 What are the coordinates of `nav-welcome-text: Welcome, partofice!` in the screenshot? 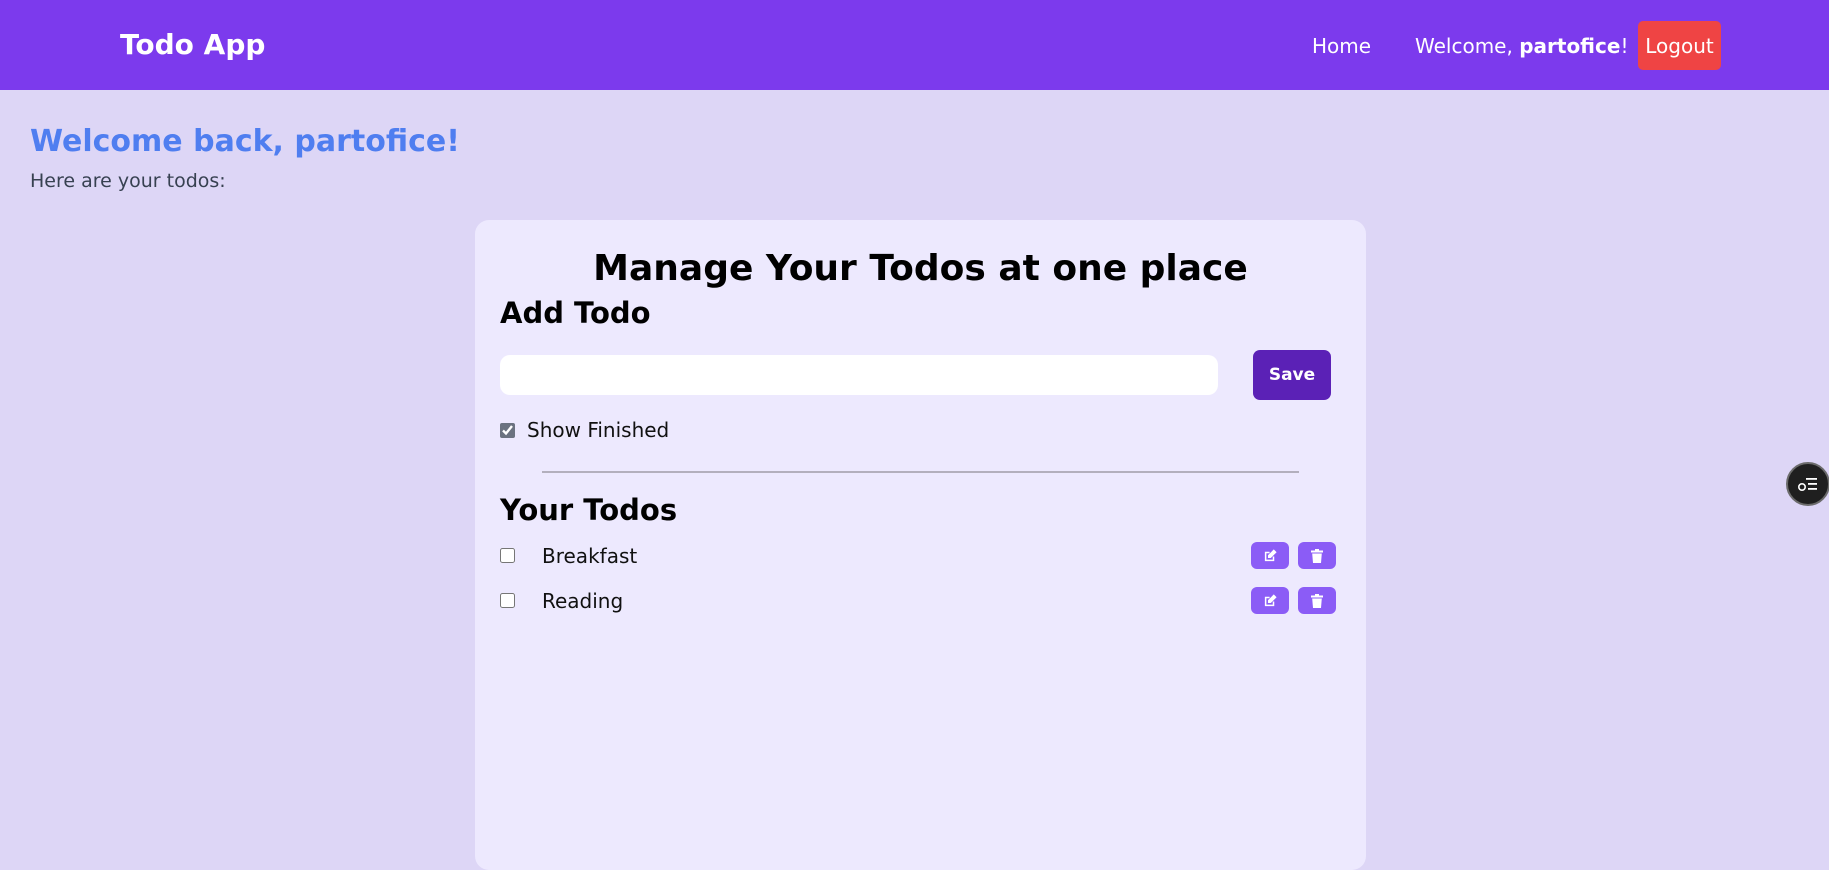 It's located at (1521, 46).